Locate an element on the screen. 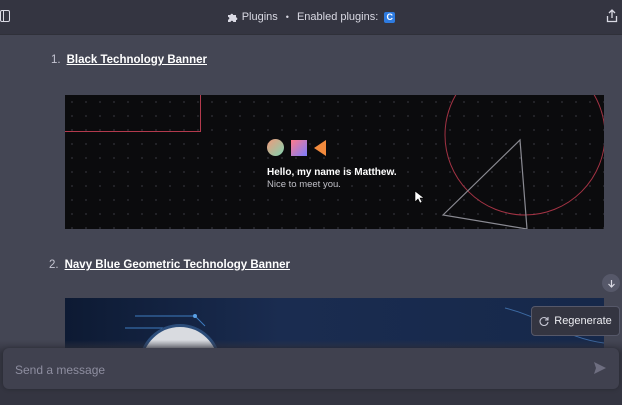  header-title: Plugins is located at coordinates (260, 17).